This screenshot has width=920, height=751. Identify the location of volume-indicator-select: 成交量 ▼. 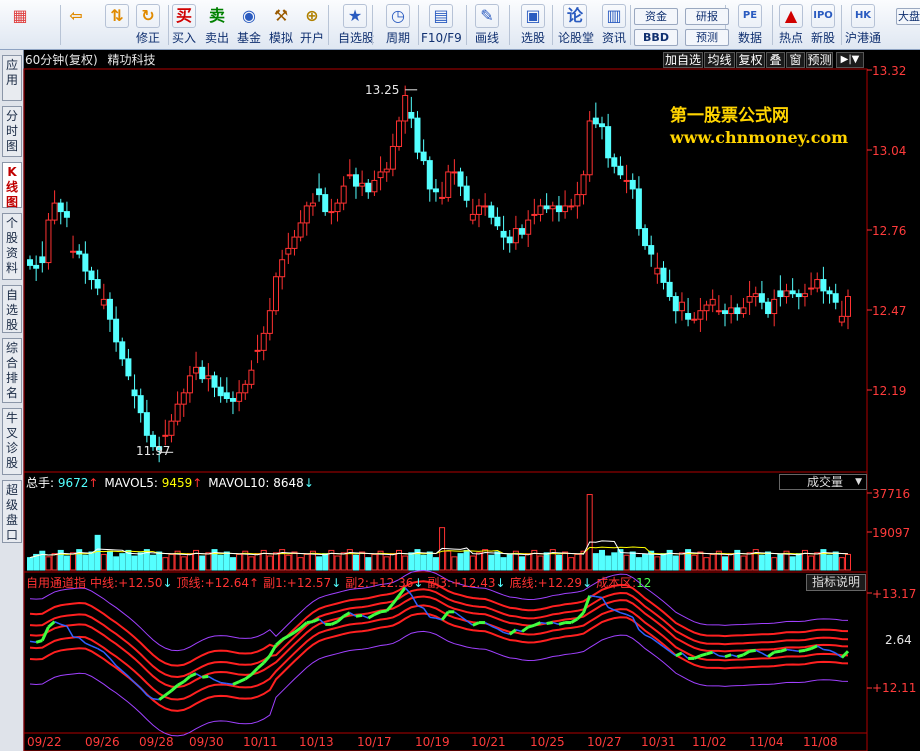
(823, 482).